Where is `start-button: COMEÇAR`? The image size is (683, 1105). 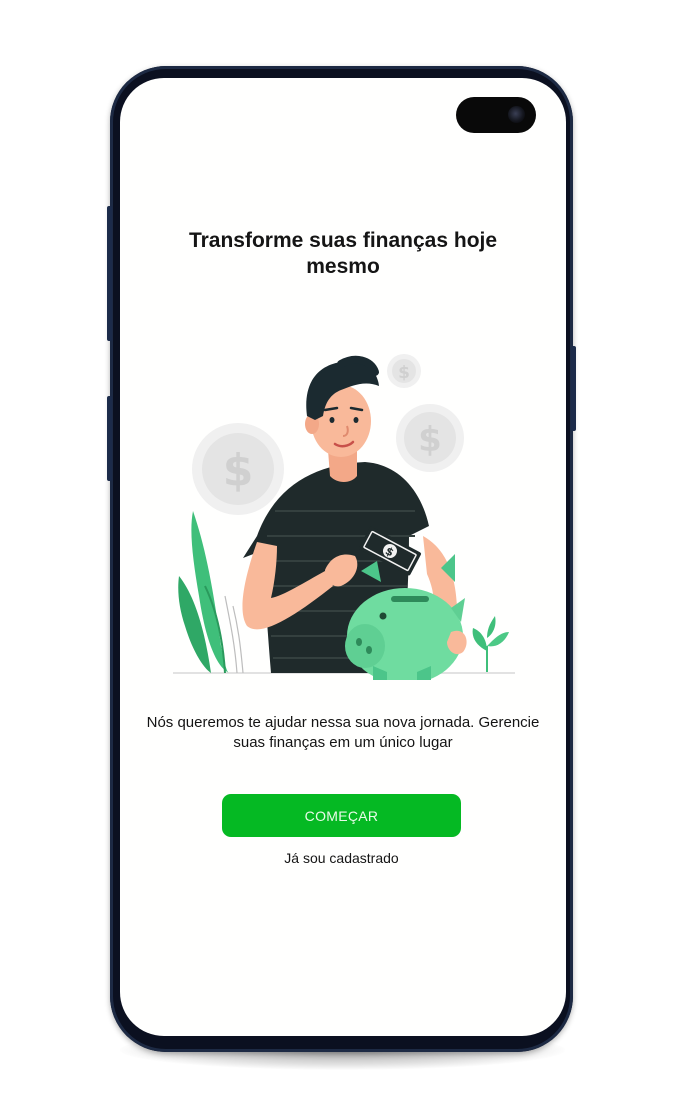 start-button: COMEÇAR is located at coordinates (341, 815).